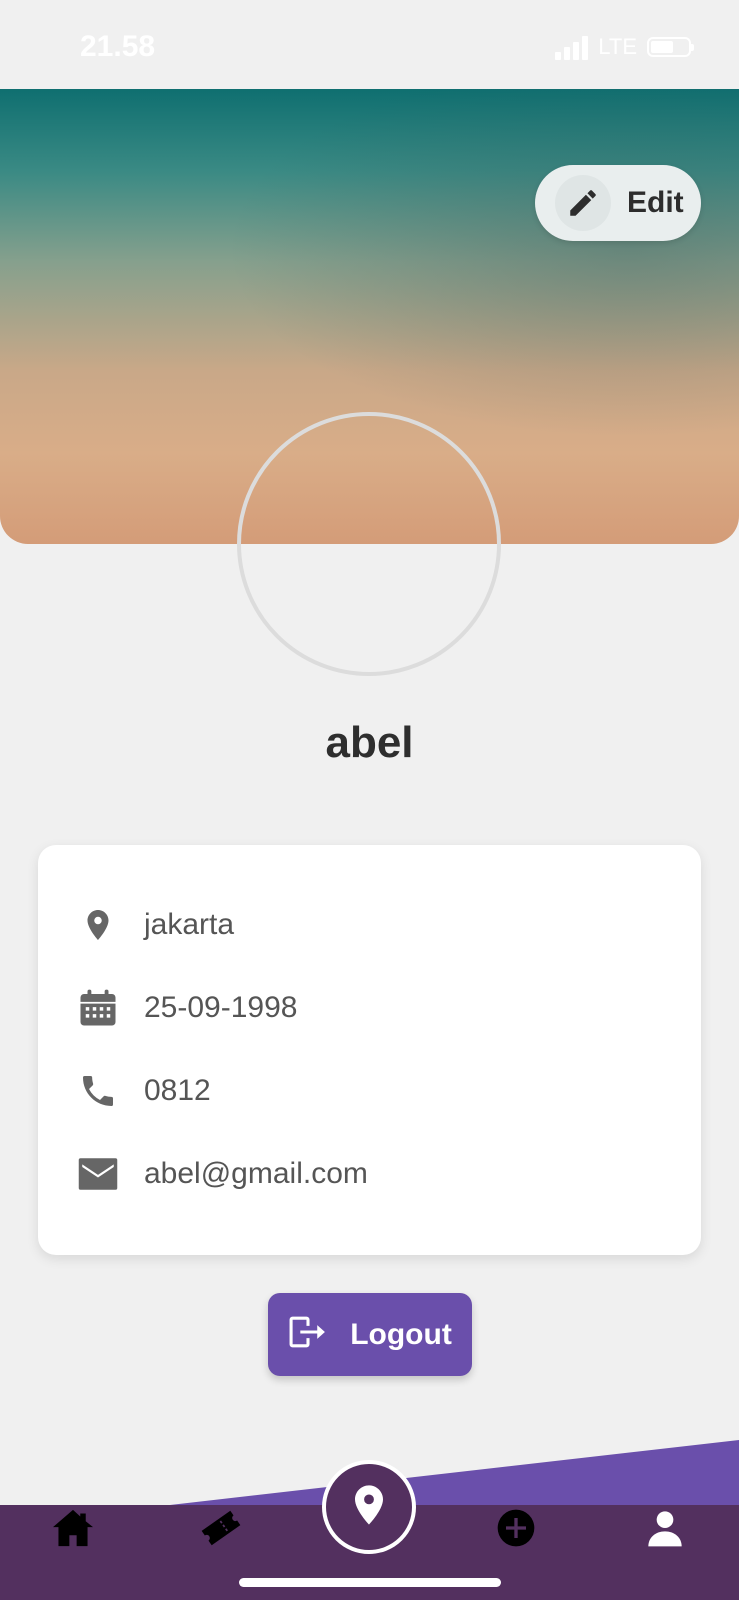 The width and height of the screenshot is (739, 1600). Describe the element at coordinates (221, 1007) in the screenshot. I see `birthdate-text: 25-09-1998` at that location.